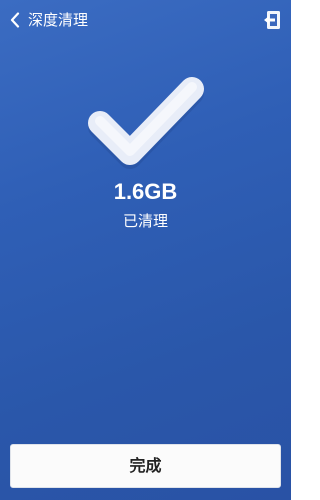 The width and height of the screenshot is (320, 500). Describe the element at coordinates (145, 191) in the screenshot. I see `cleaned-size: 1.6GB` at that location.